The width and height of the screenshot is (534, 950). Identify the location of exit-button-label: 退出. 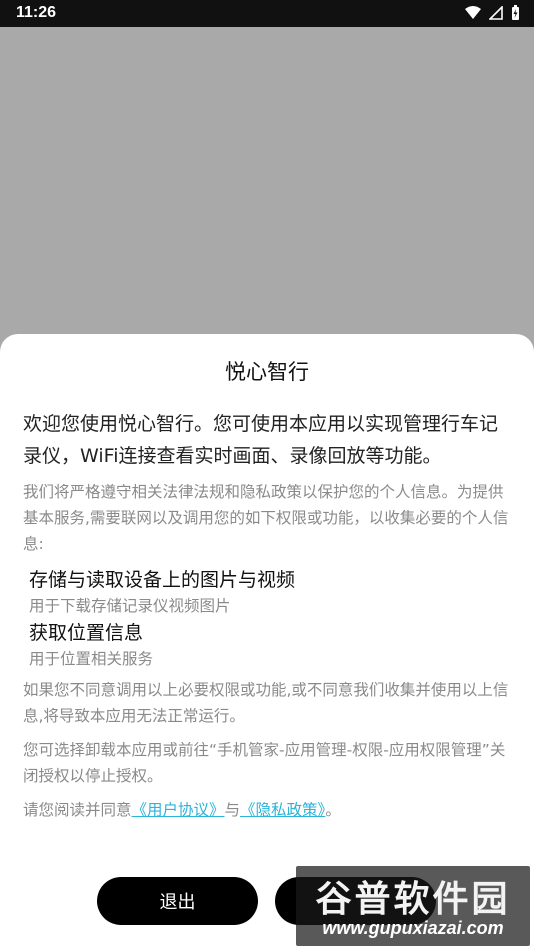
(177, 902).